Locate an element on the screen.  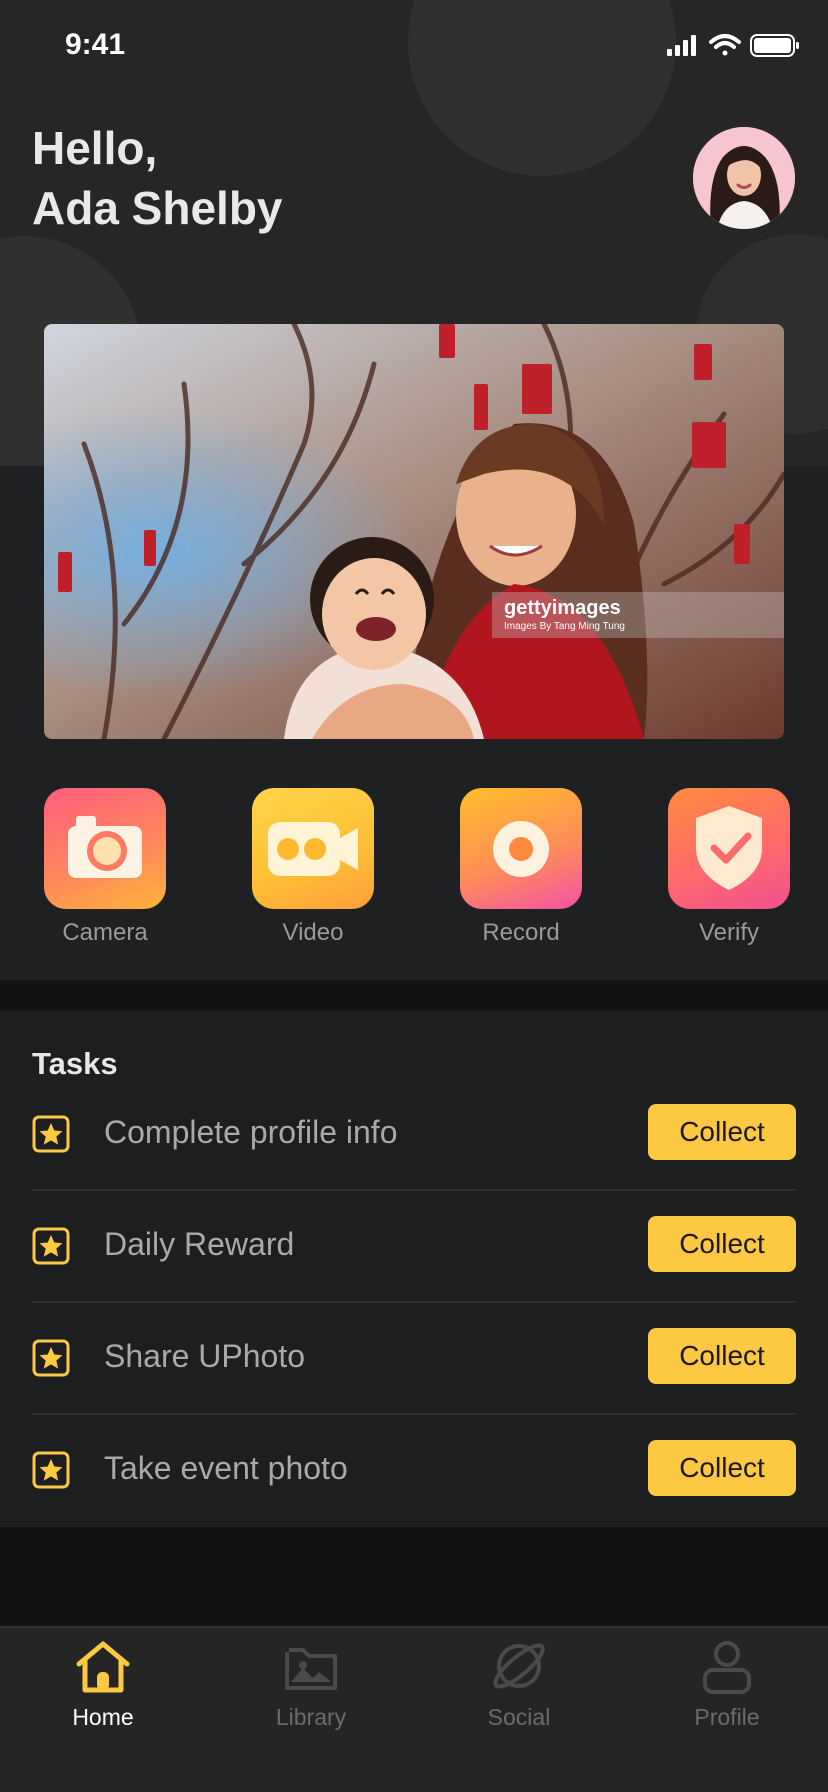
task-row: Daily Reward Collect is located at coordinates (414, 1248).